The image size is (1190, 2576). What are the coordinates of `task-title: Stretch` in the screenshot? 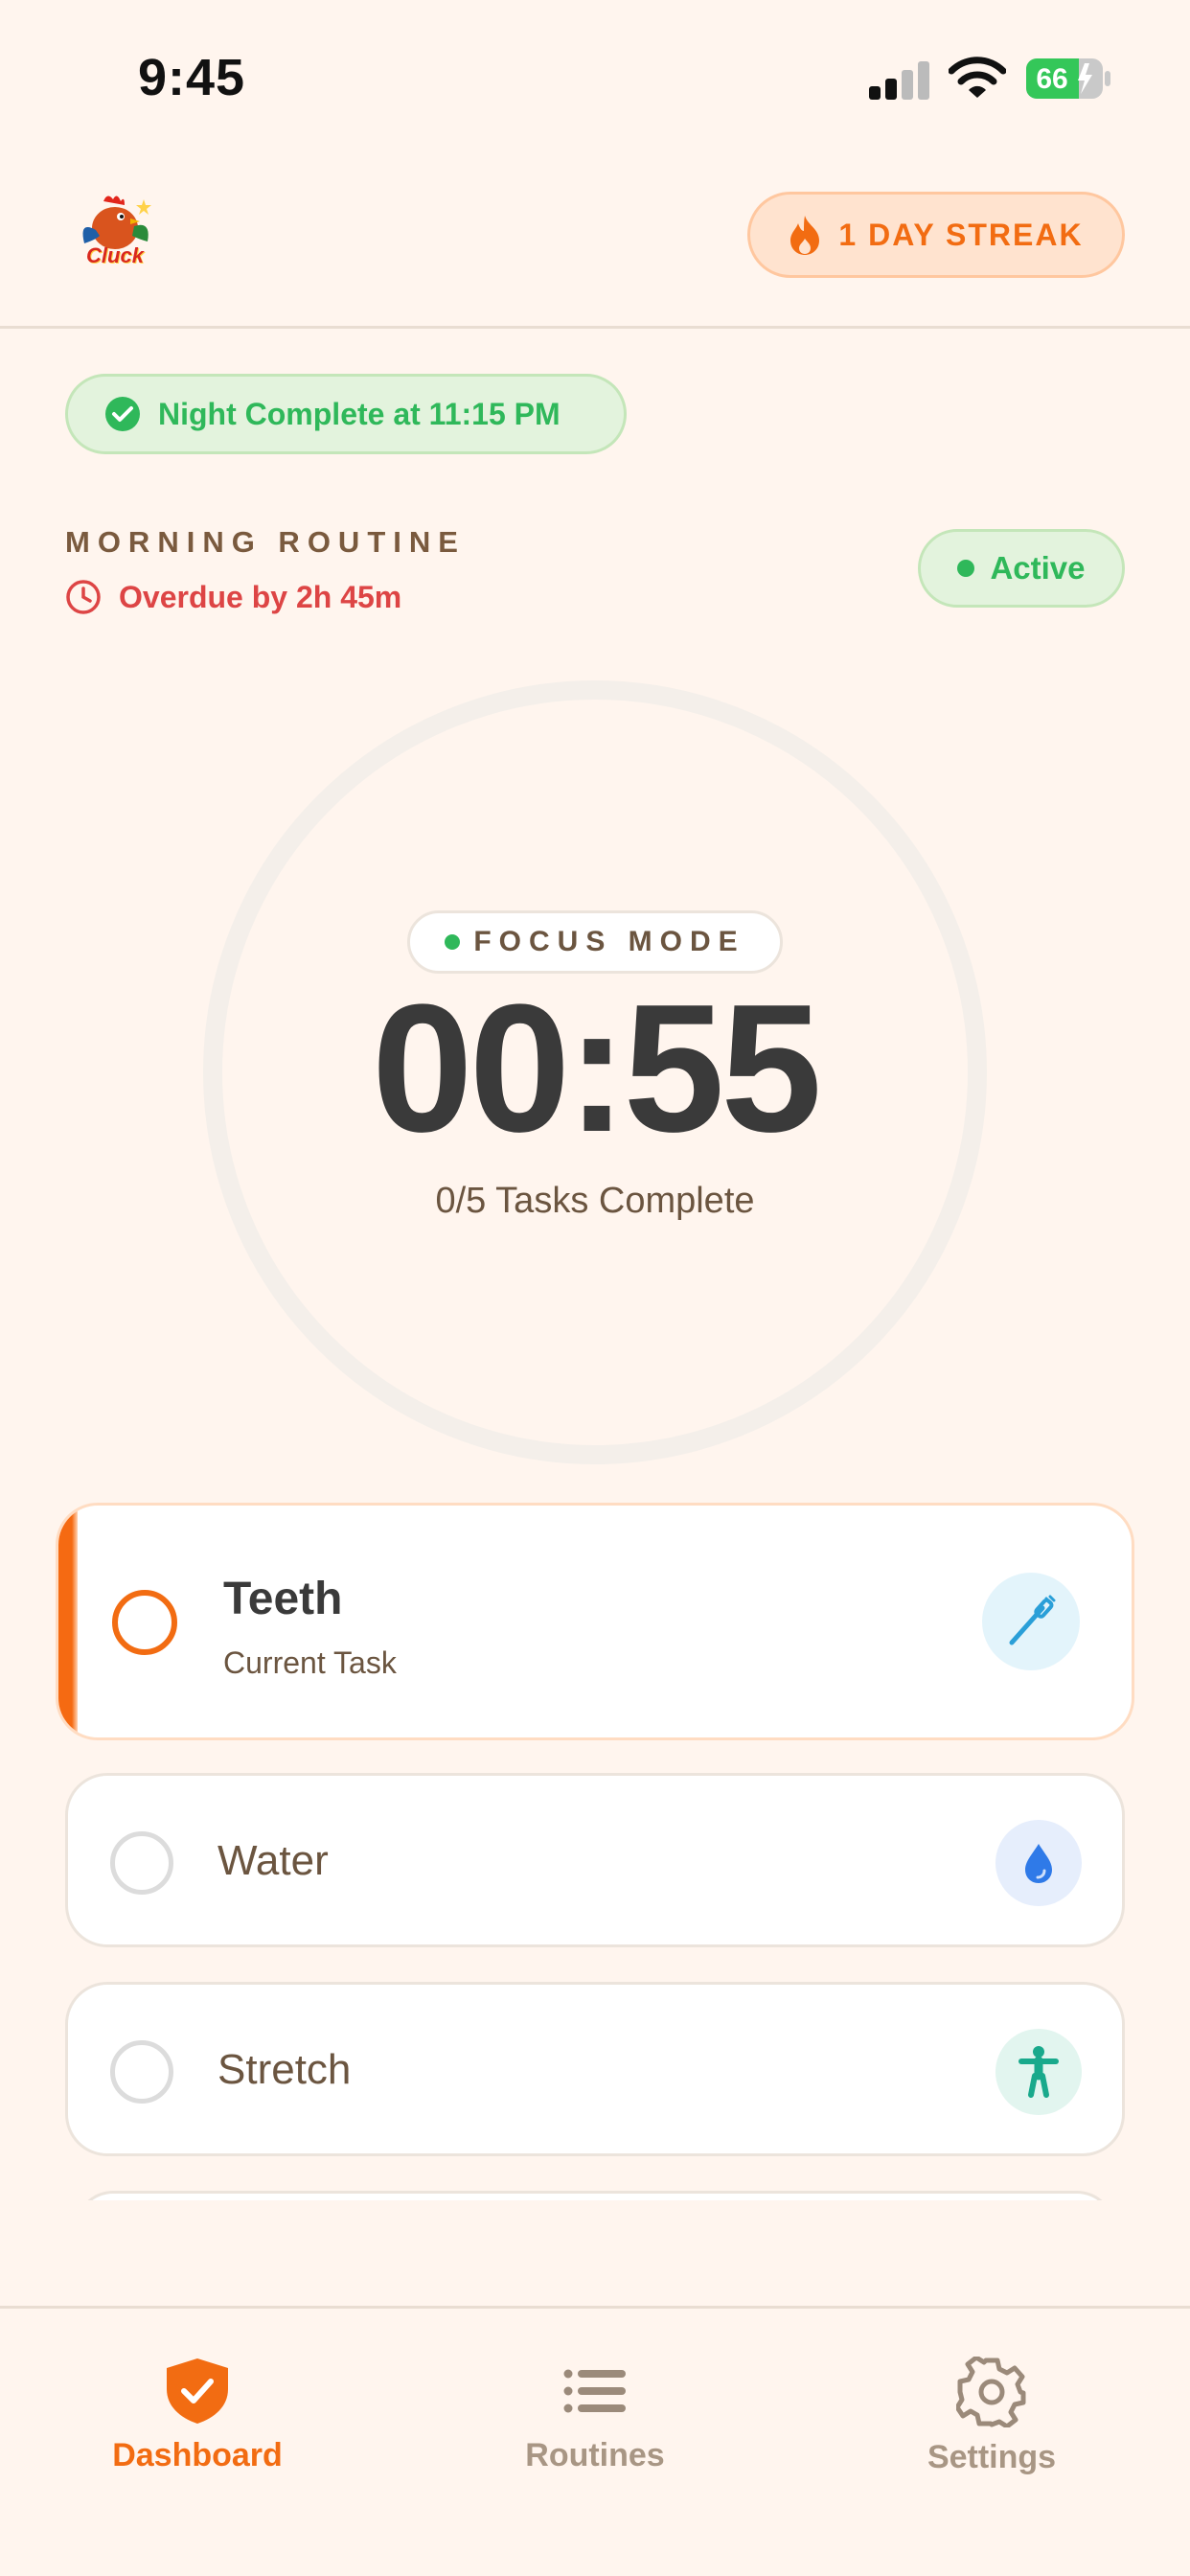 It's located at (285, 2069).